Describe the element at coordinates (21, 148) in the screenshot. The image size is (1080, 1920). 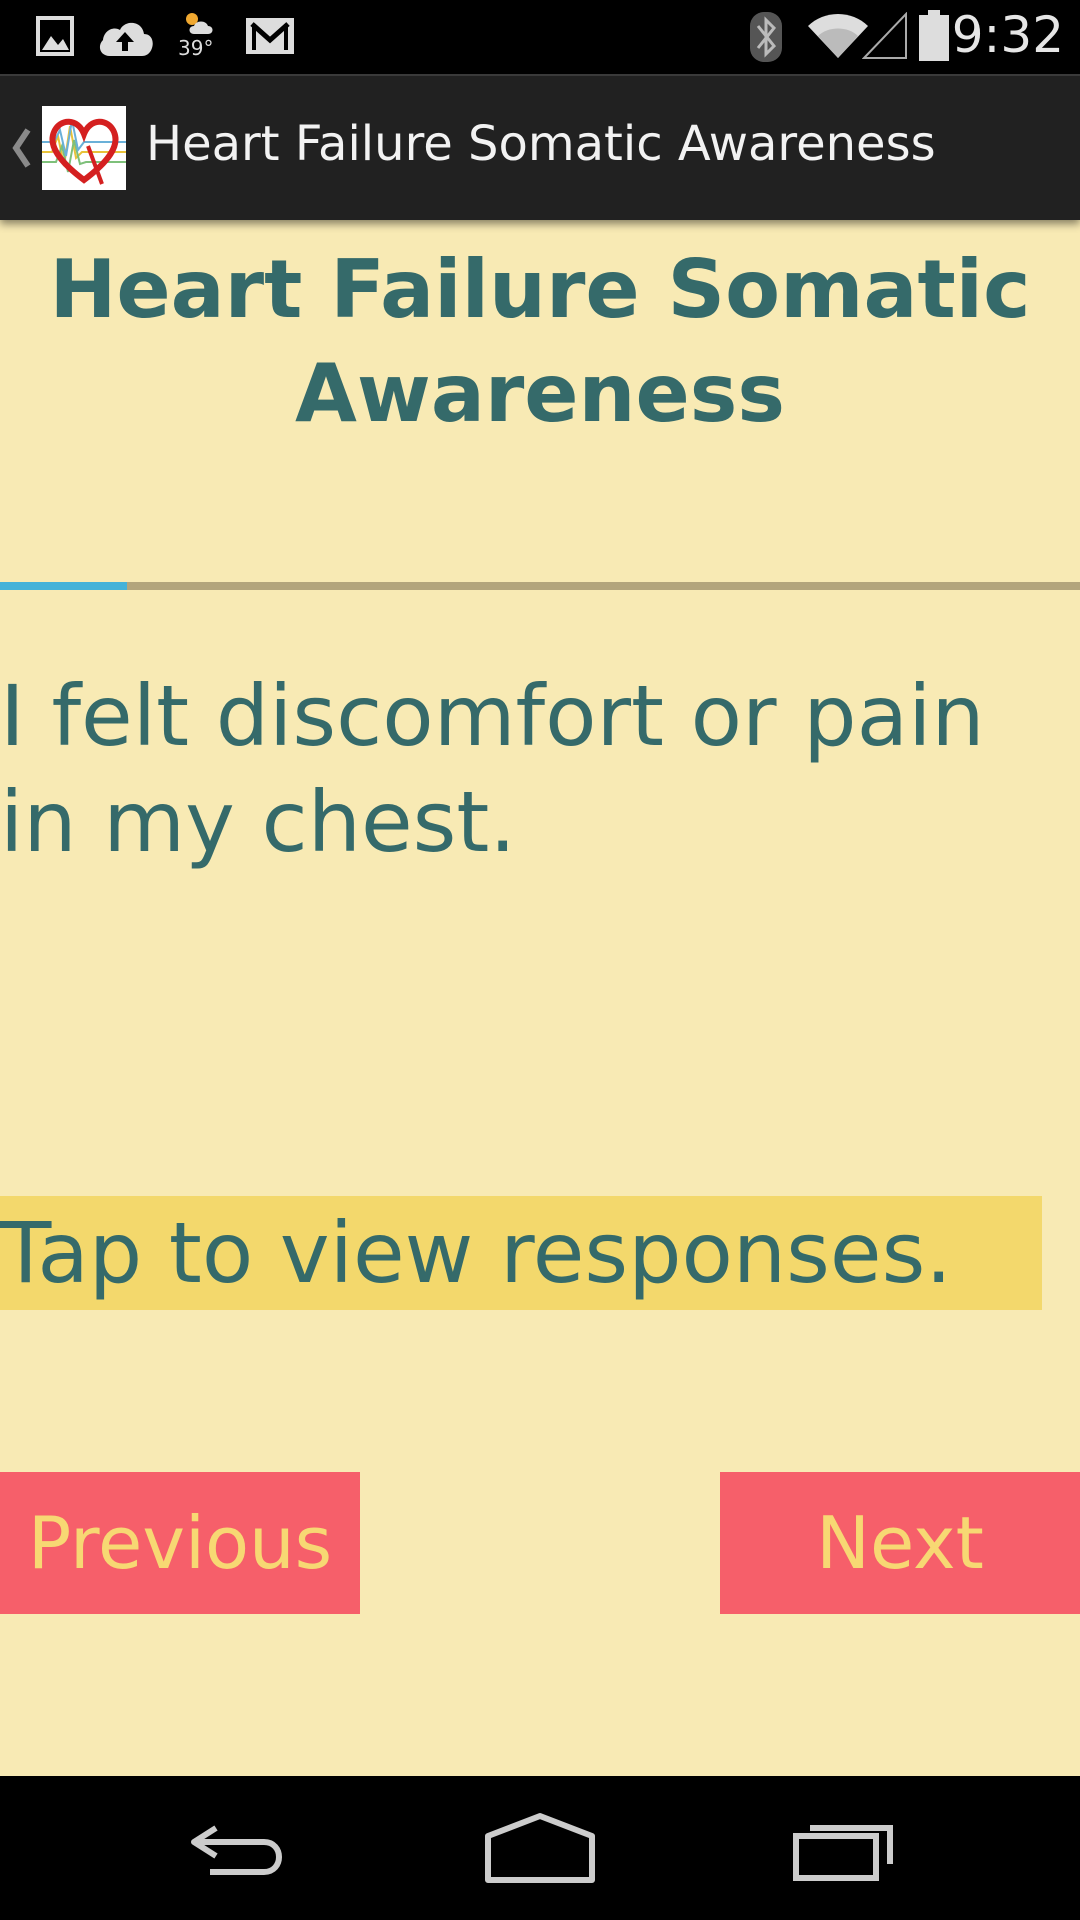
I see `back-caret-icon` at that location.